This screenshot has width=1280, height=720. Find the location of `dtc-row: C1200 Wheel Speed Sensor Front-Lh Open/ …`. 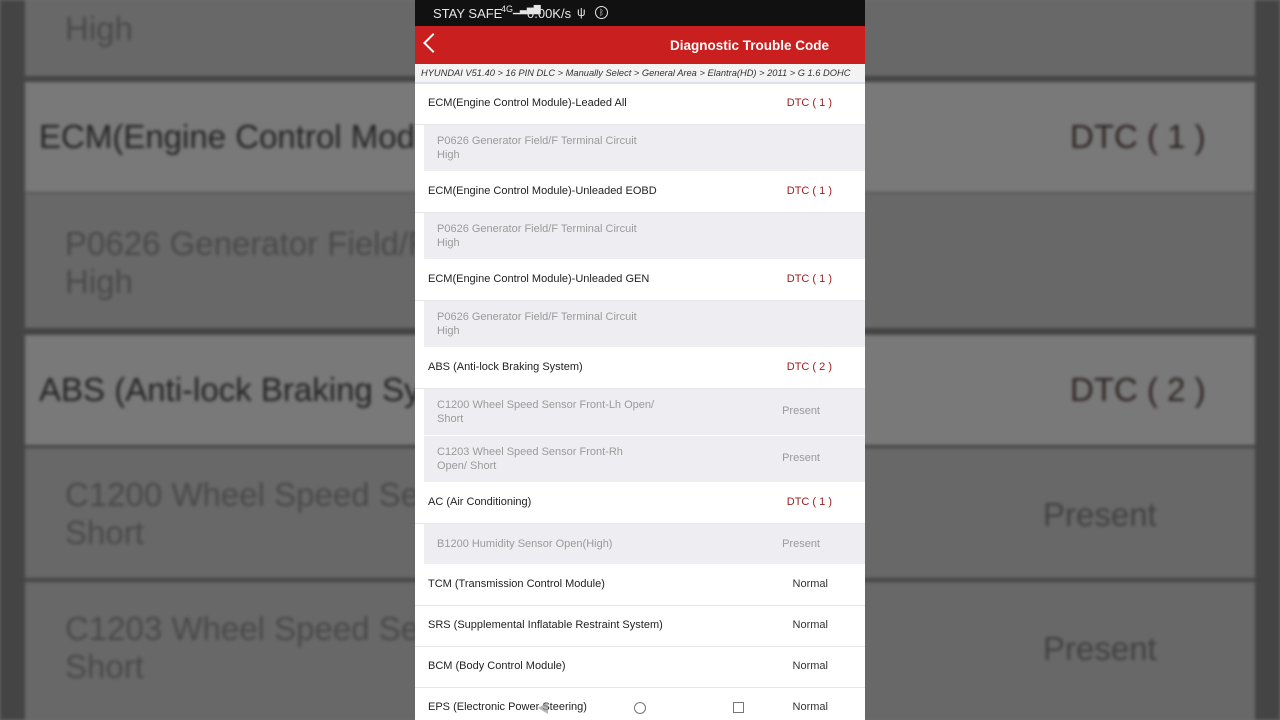

dtc-row: C1200 Wheel Speed Sensor Front-Lh Open/ … is located at coordinates (644, 412).